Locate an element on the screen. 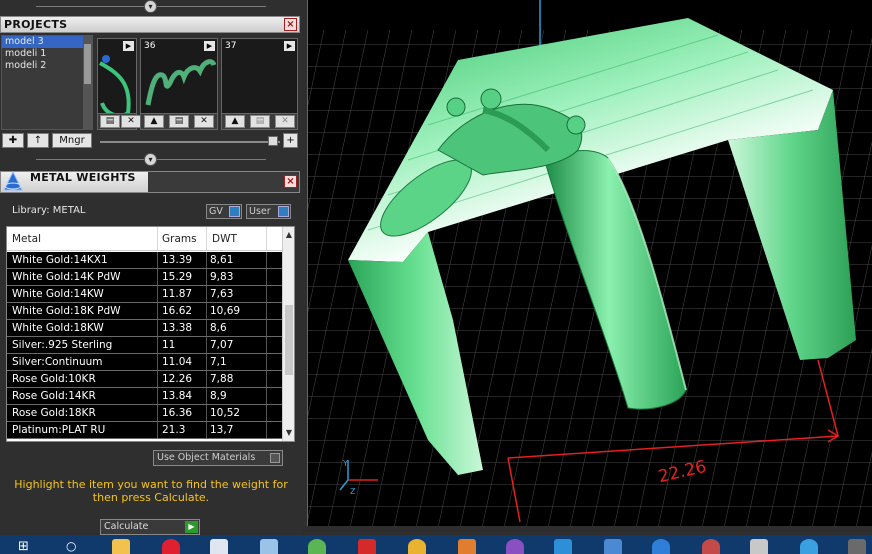 This screenshot has height=554, width=872. table-row: White Gold:14K PdW 15.29 9,83 is located at coordinates (145, 277).